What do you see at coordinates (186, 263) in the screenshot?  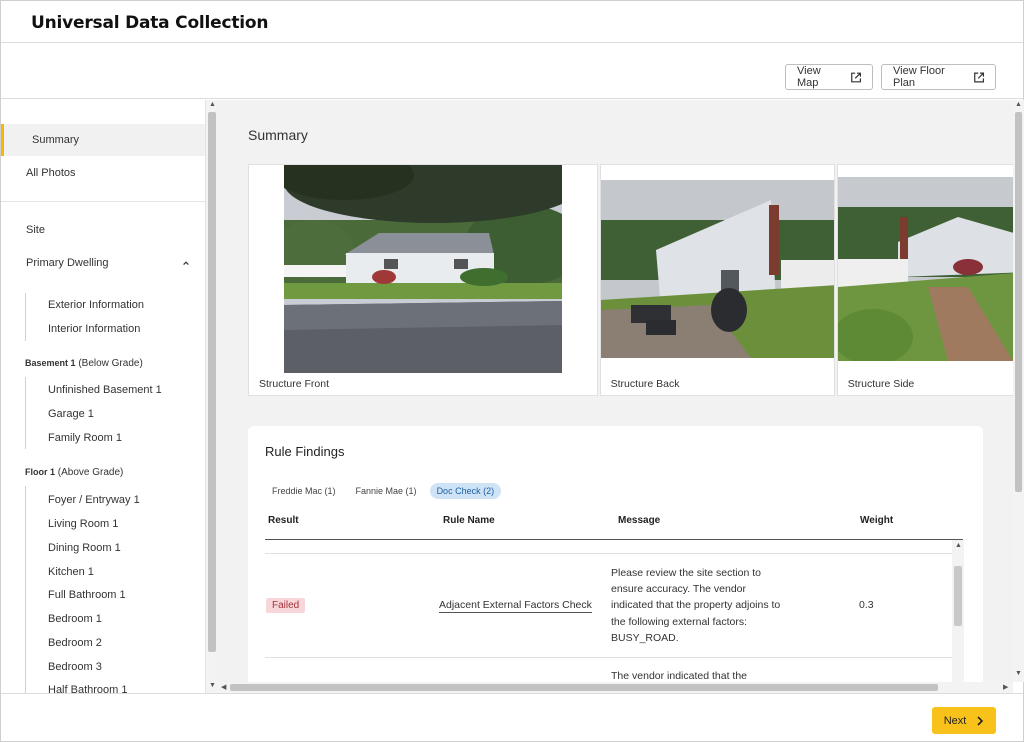 I see `chevron-up-icon` at bounding box center [186, 263].